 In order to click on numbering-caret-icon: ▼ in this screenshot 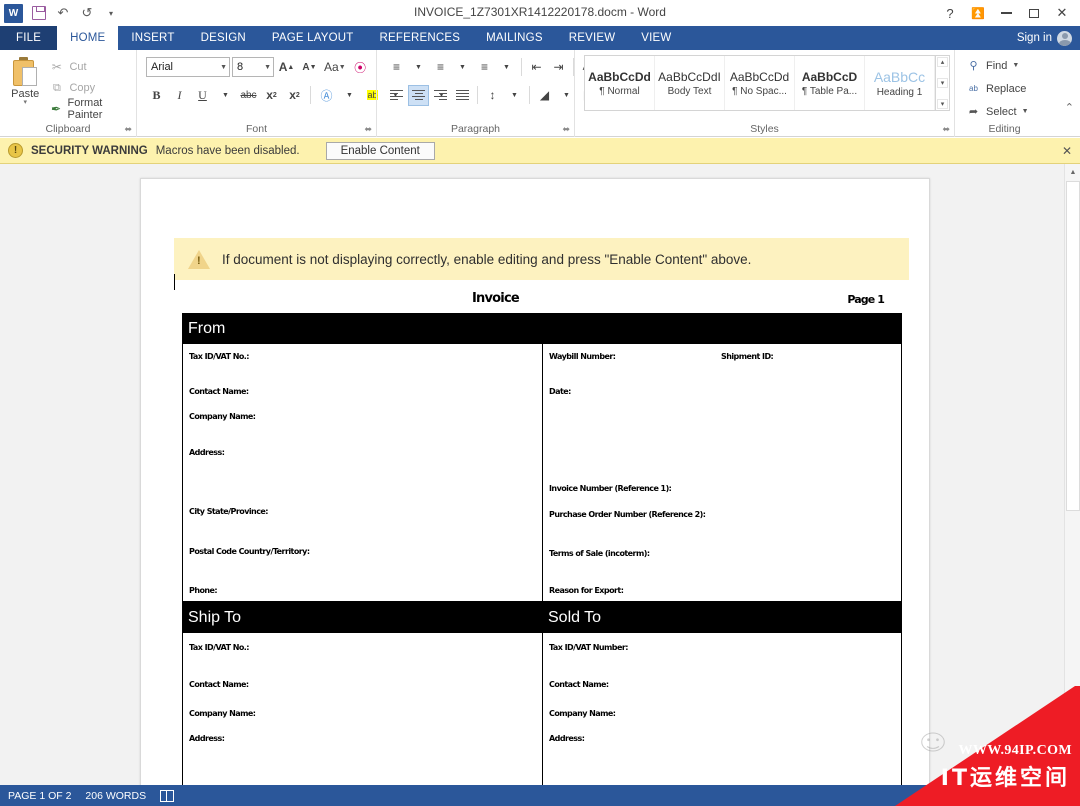, I will do `click(462, 67)`.